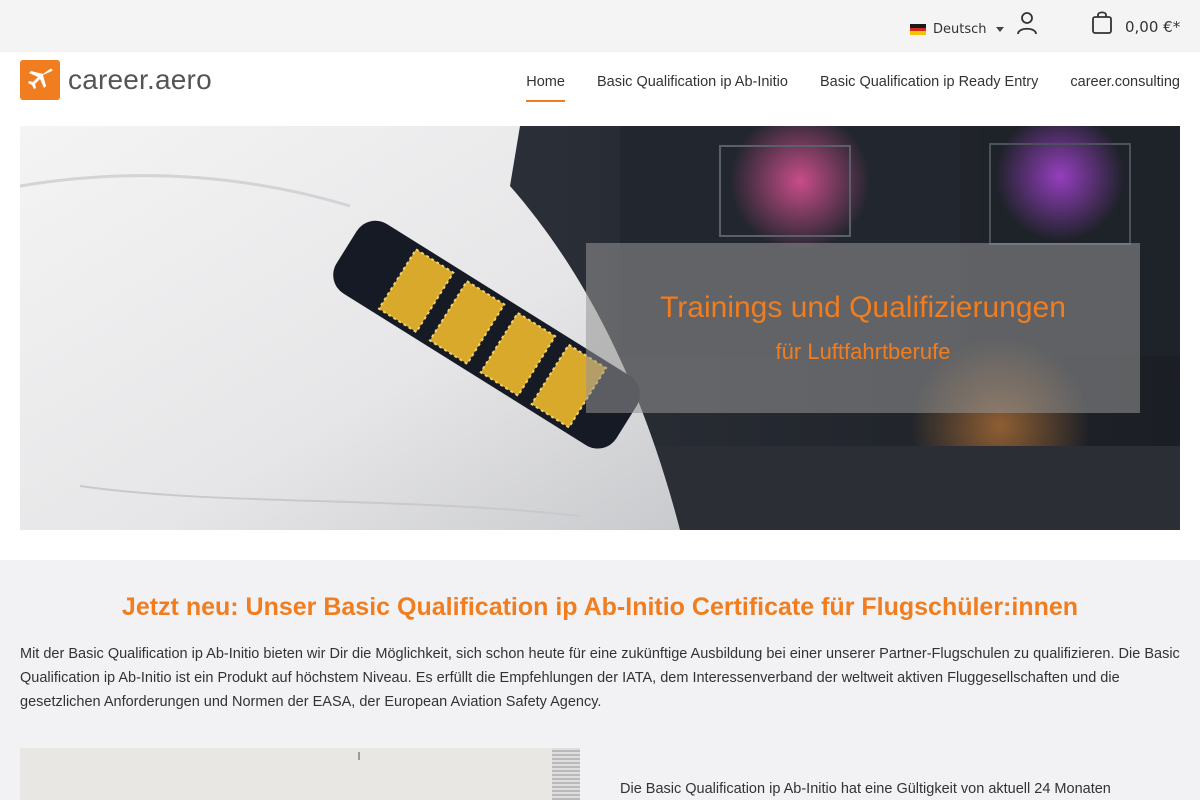  I want to click on image-detail, so click(359, 756).